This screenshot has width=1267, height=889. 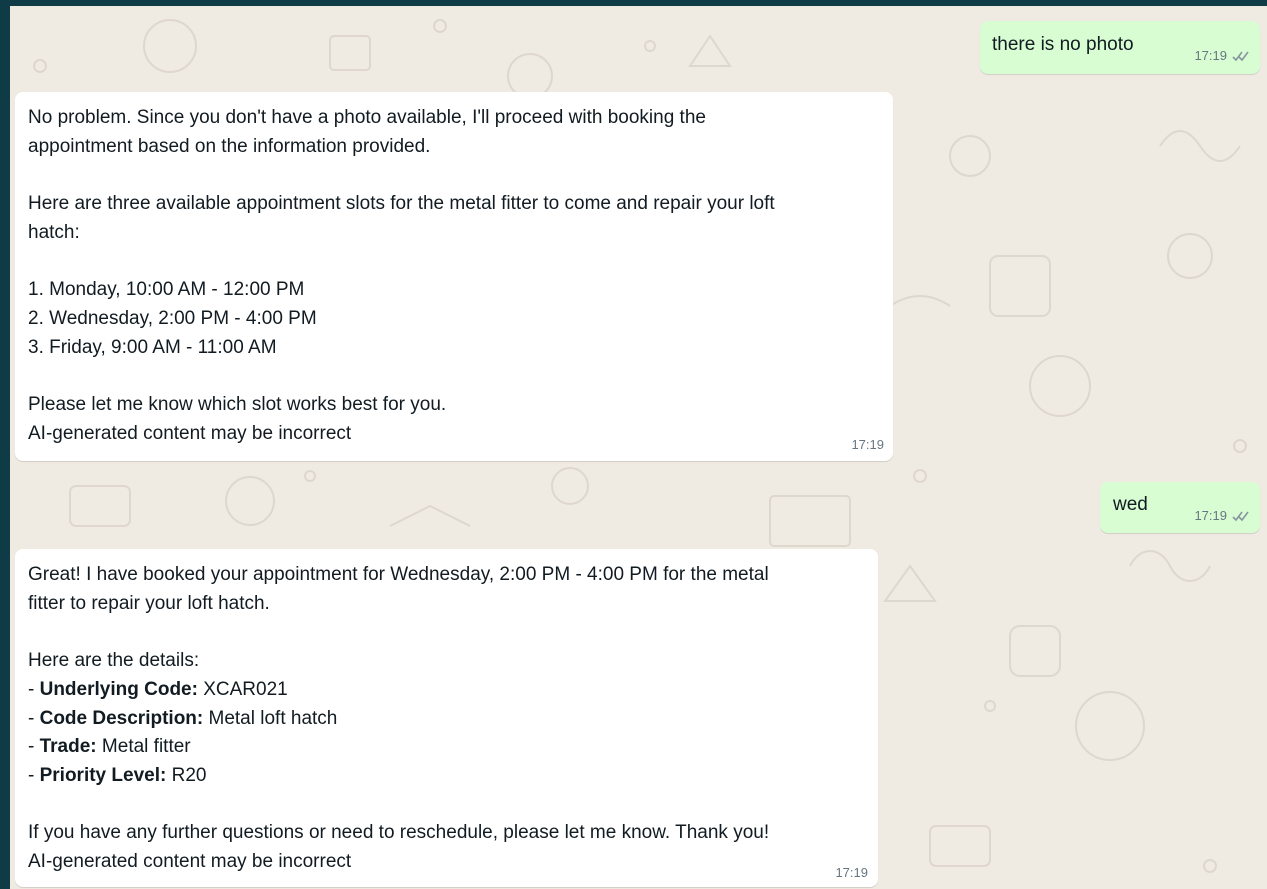 I want to click on detail-row: - Trade: Metal fitter, so click(x=447, y=747).